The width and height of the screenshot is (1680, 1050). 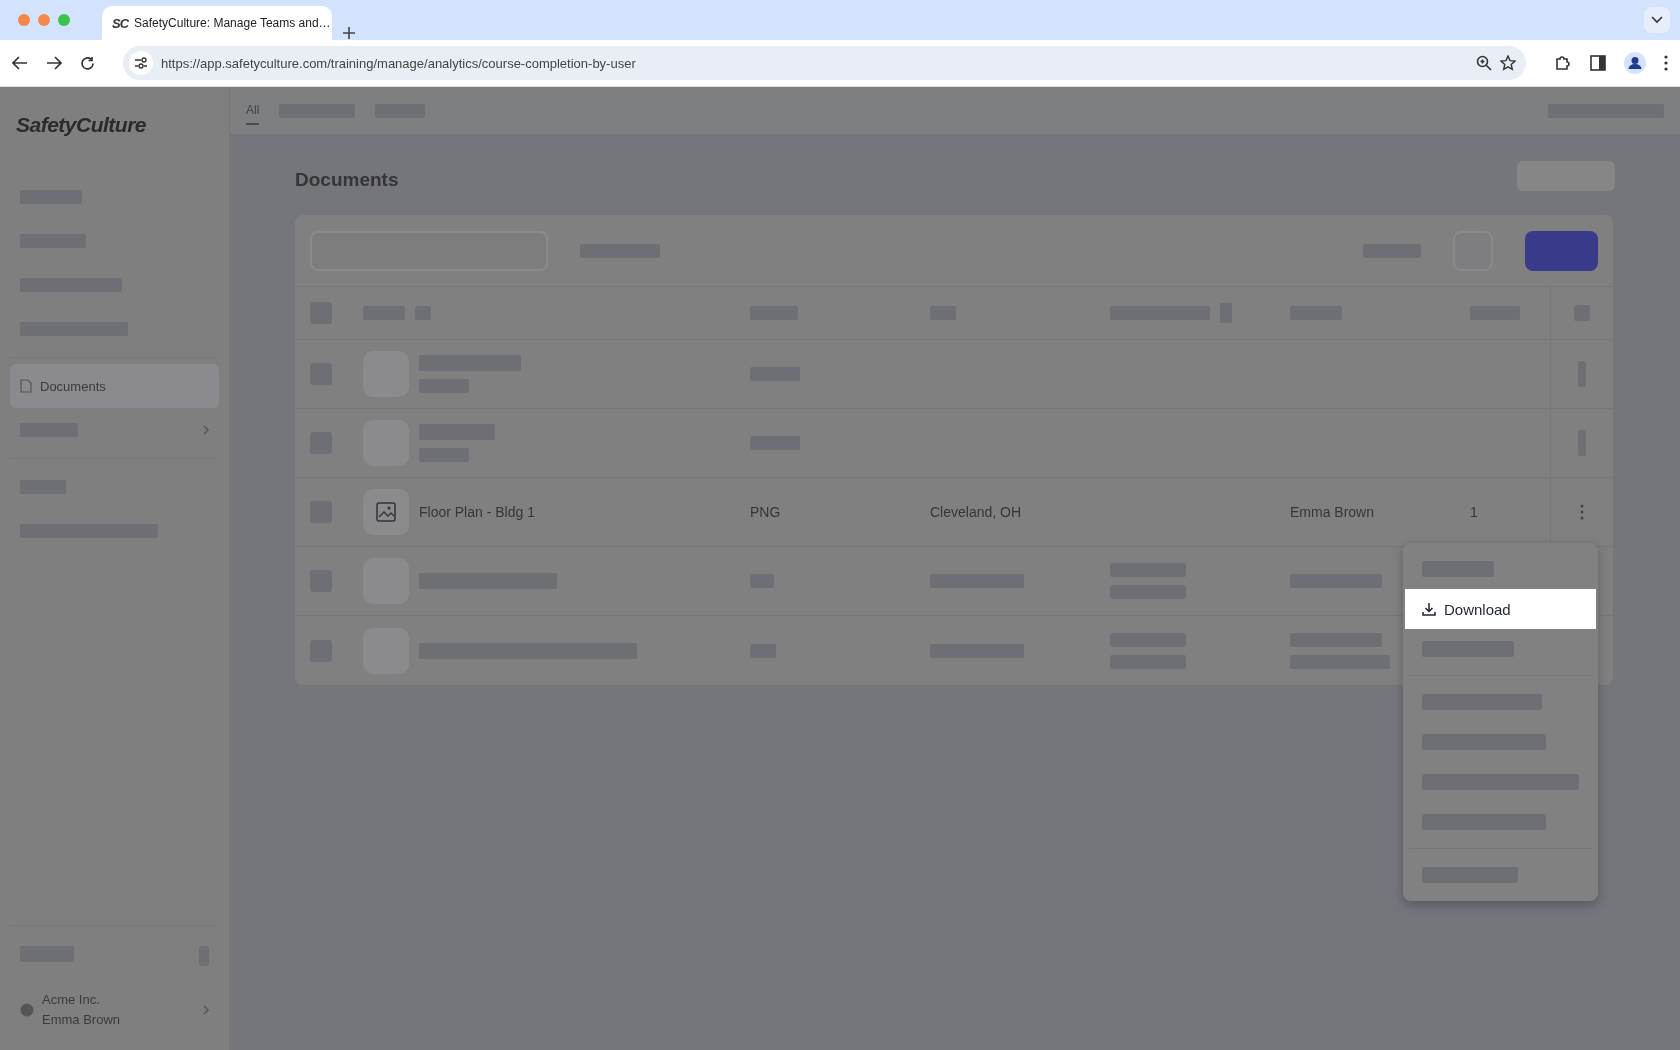 I want to click on menu-item: Download, so click(x=1500, y=609).